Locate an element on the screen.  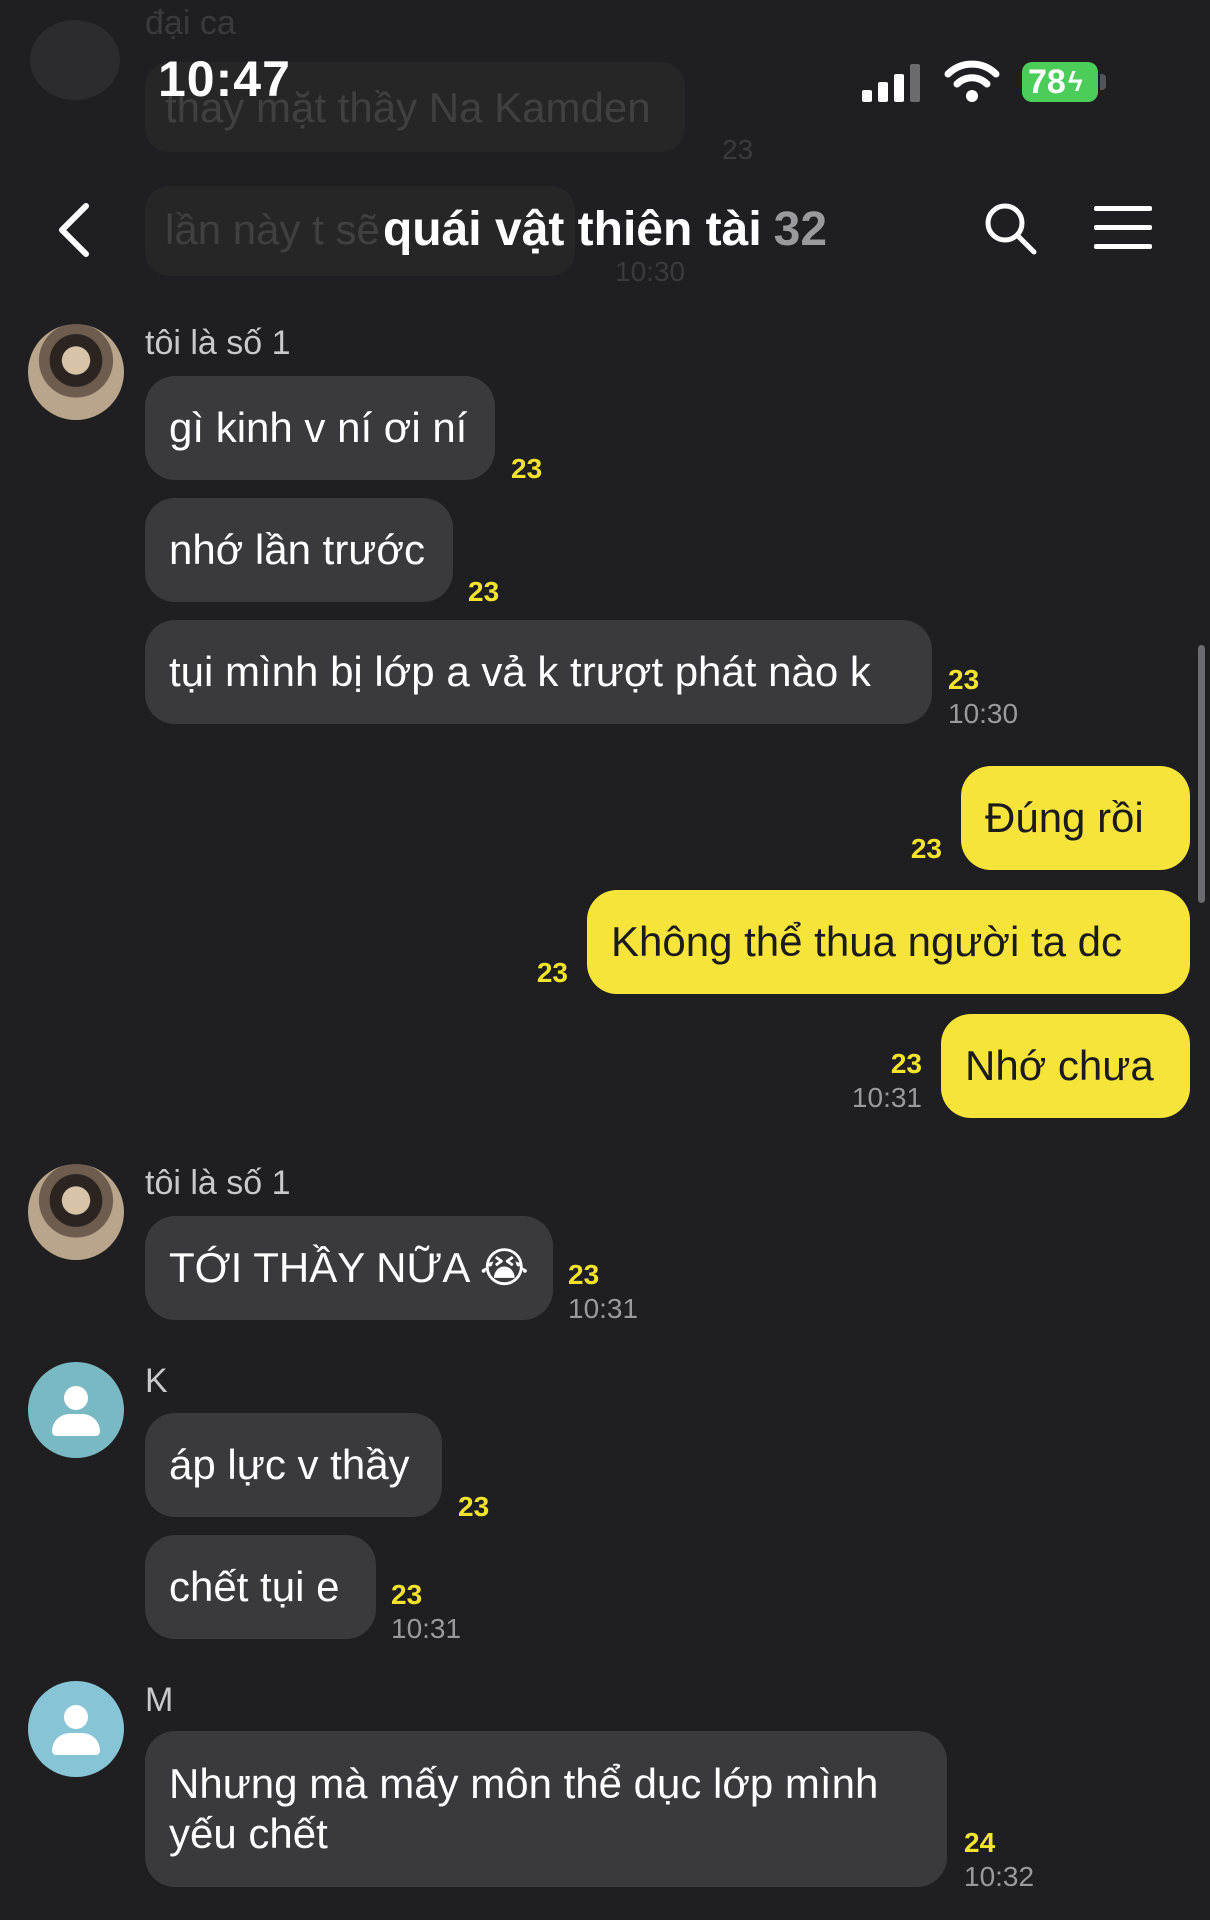
message-text: Nhớ chưa is located at coordinates (1059, 1065).